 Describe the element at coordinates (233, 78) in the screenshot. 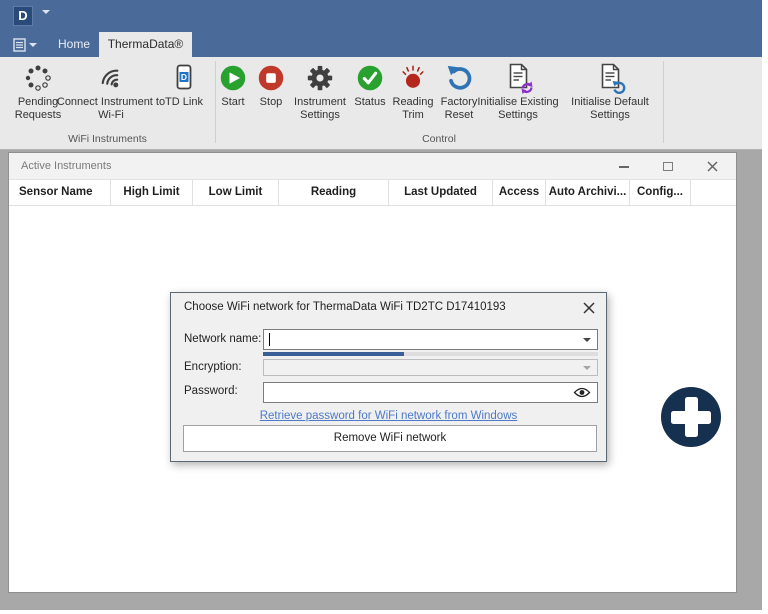

I see `play-icon` at that location.